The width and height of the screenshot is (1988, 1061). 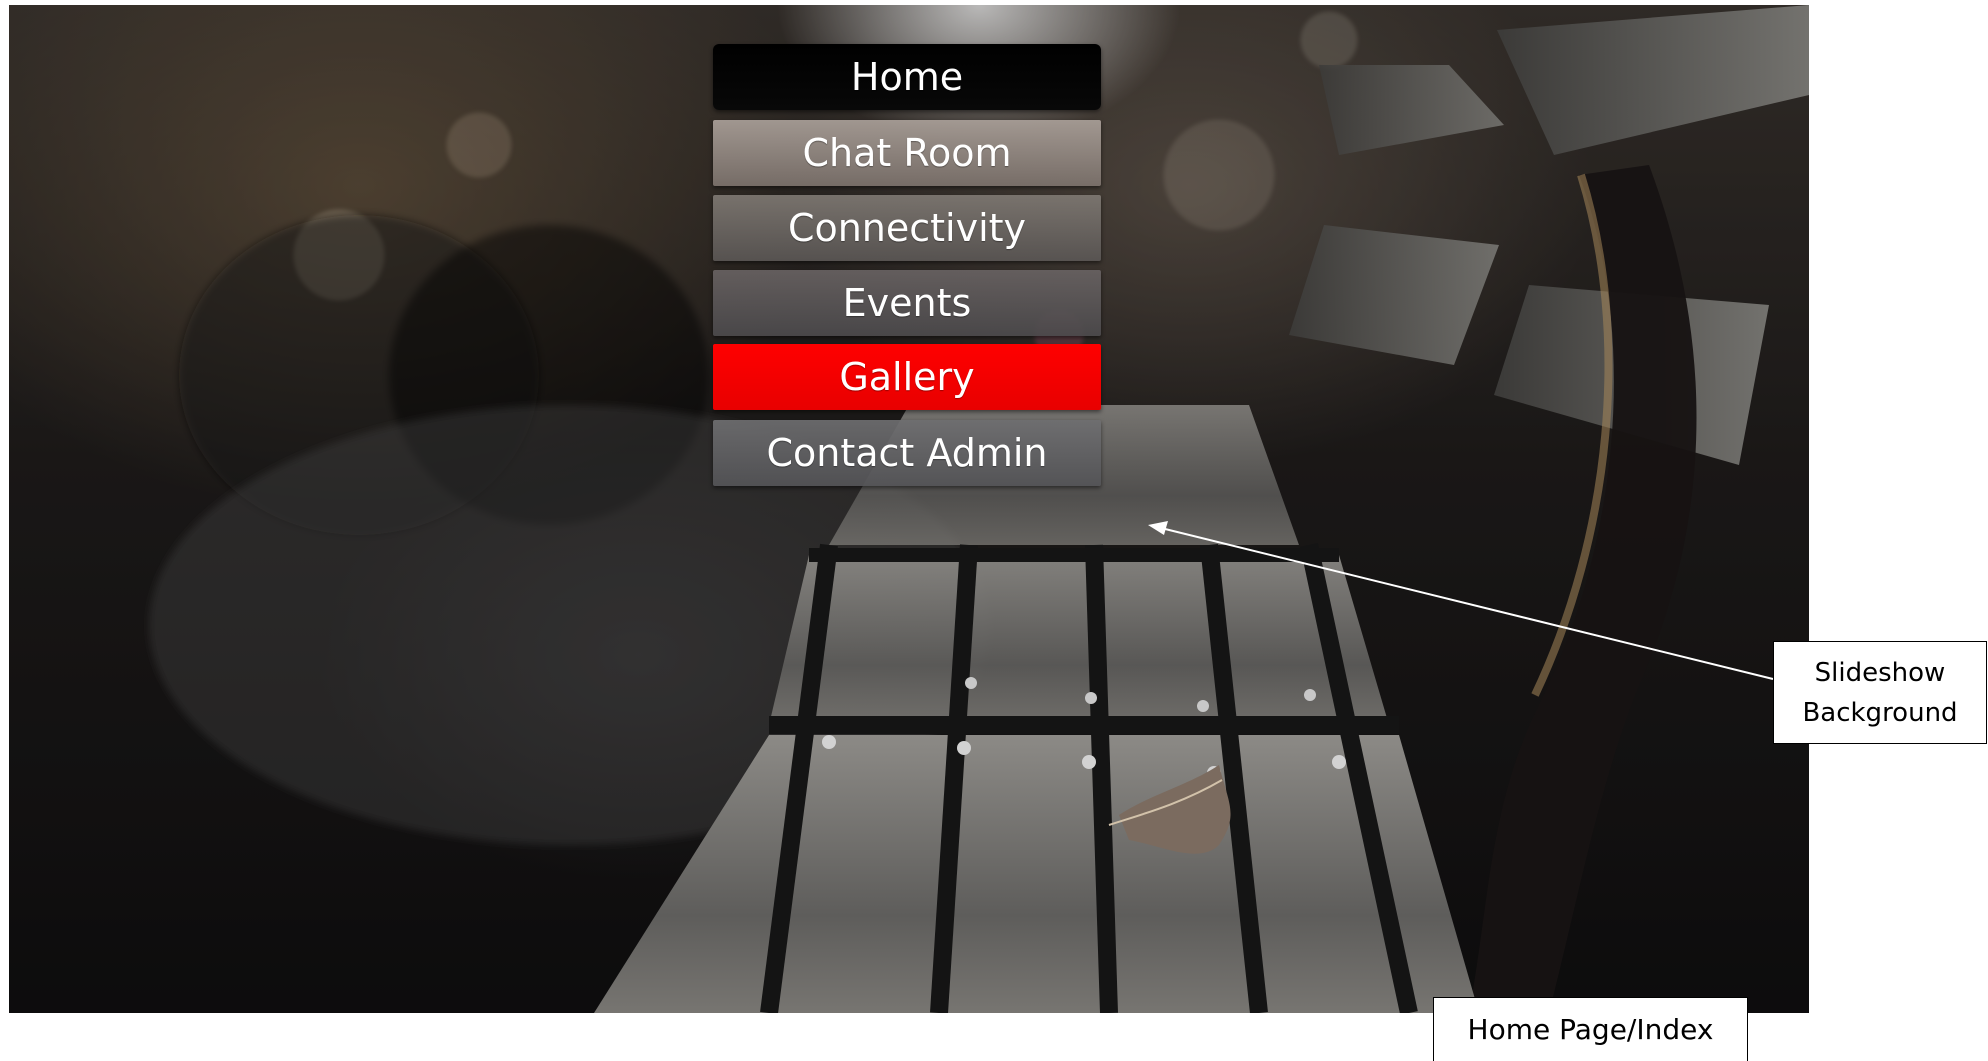 What do you see at coordinates (907, 77) in the screenshot?
I see `nav-item-home: Home` at bounding box center [907, 77].